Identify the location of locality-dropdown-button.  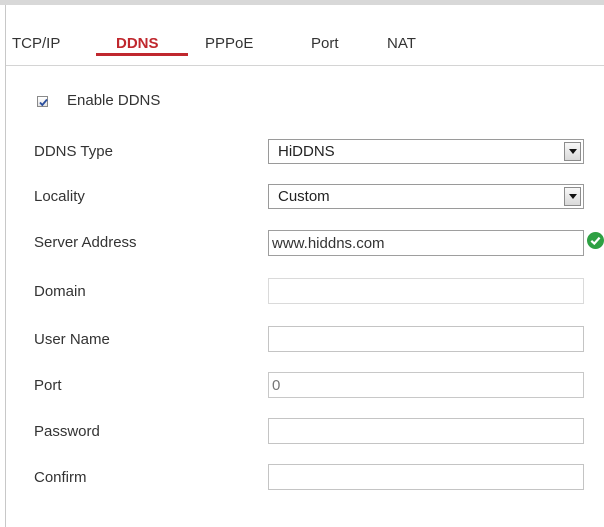
(572, 196).